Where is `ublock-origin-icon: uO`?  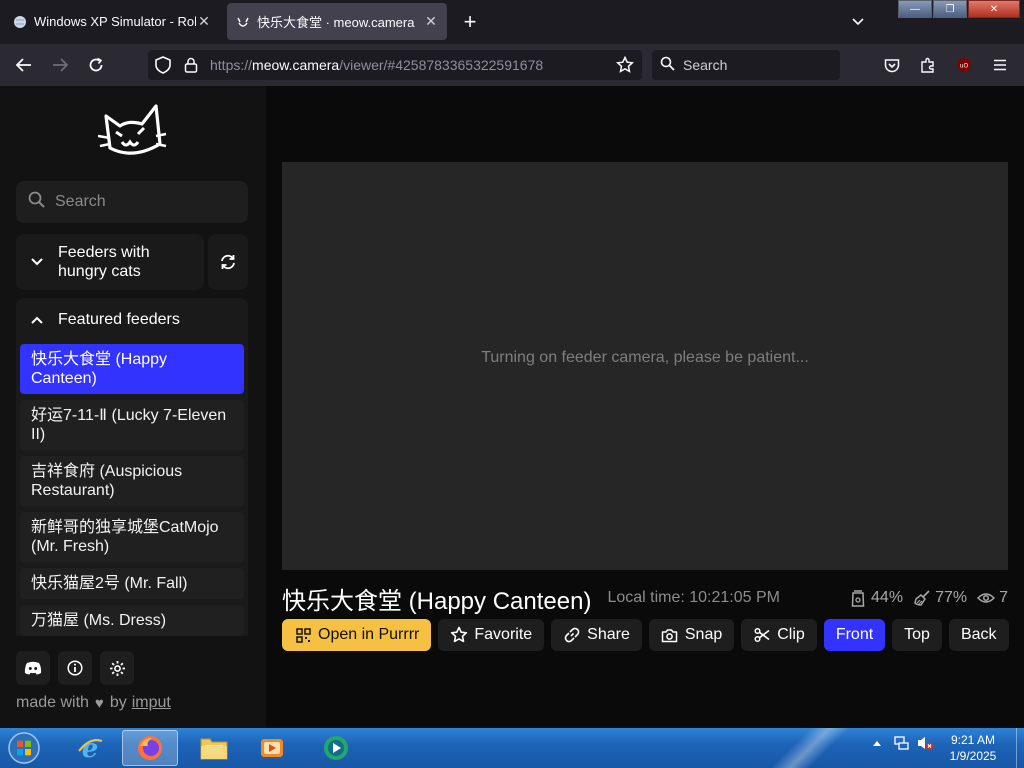 ublock-origin-icon: uO is located at coordinates (964, 65).